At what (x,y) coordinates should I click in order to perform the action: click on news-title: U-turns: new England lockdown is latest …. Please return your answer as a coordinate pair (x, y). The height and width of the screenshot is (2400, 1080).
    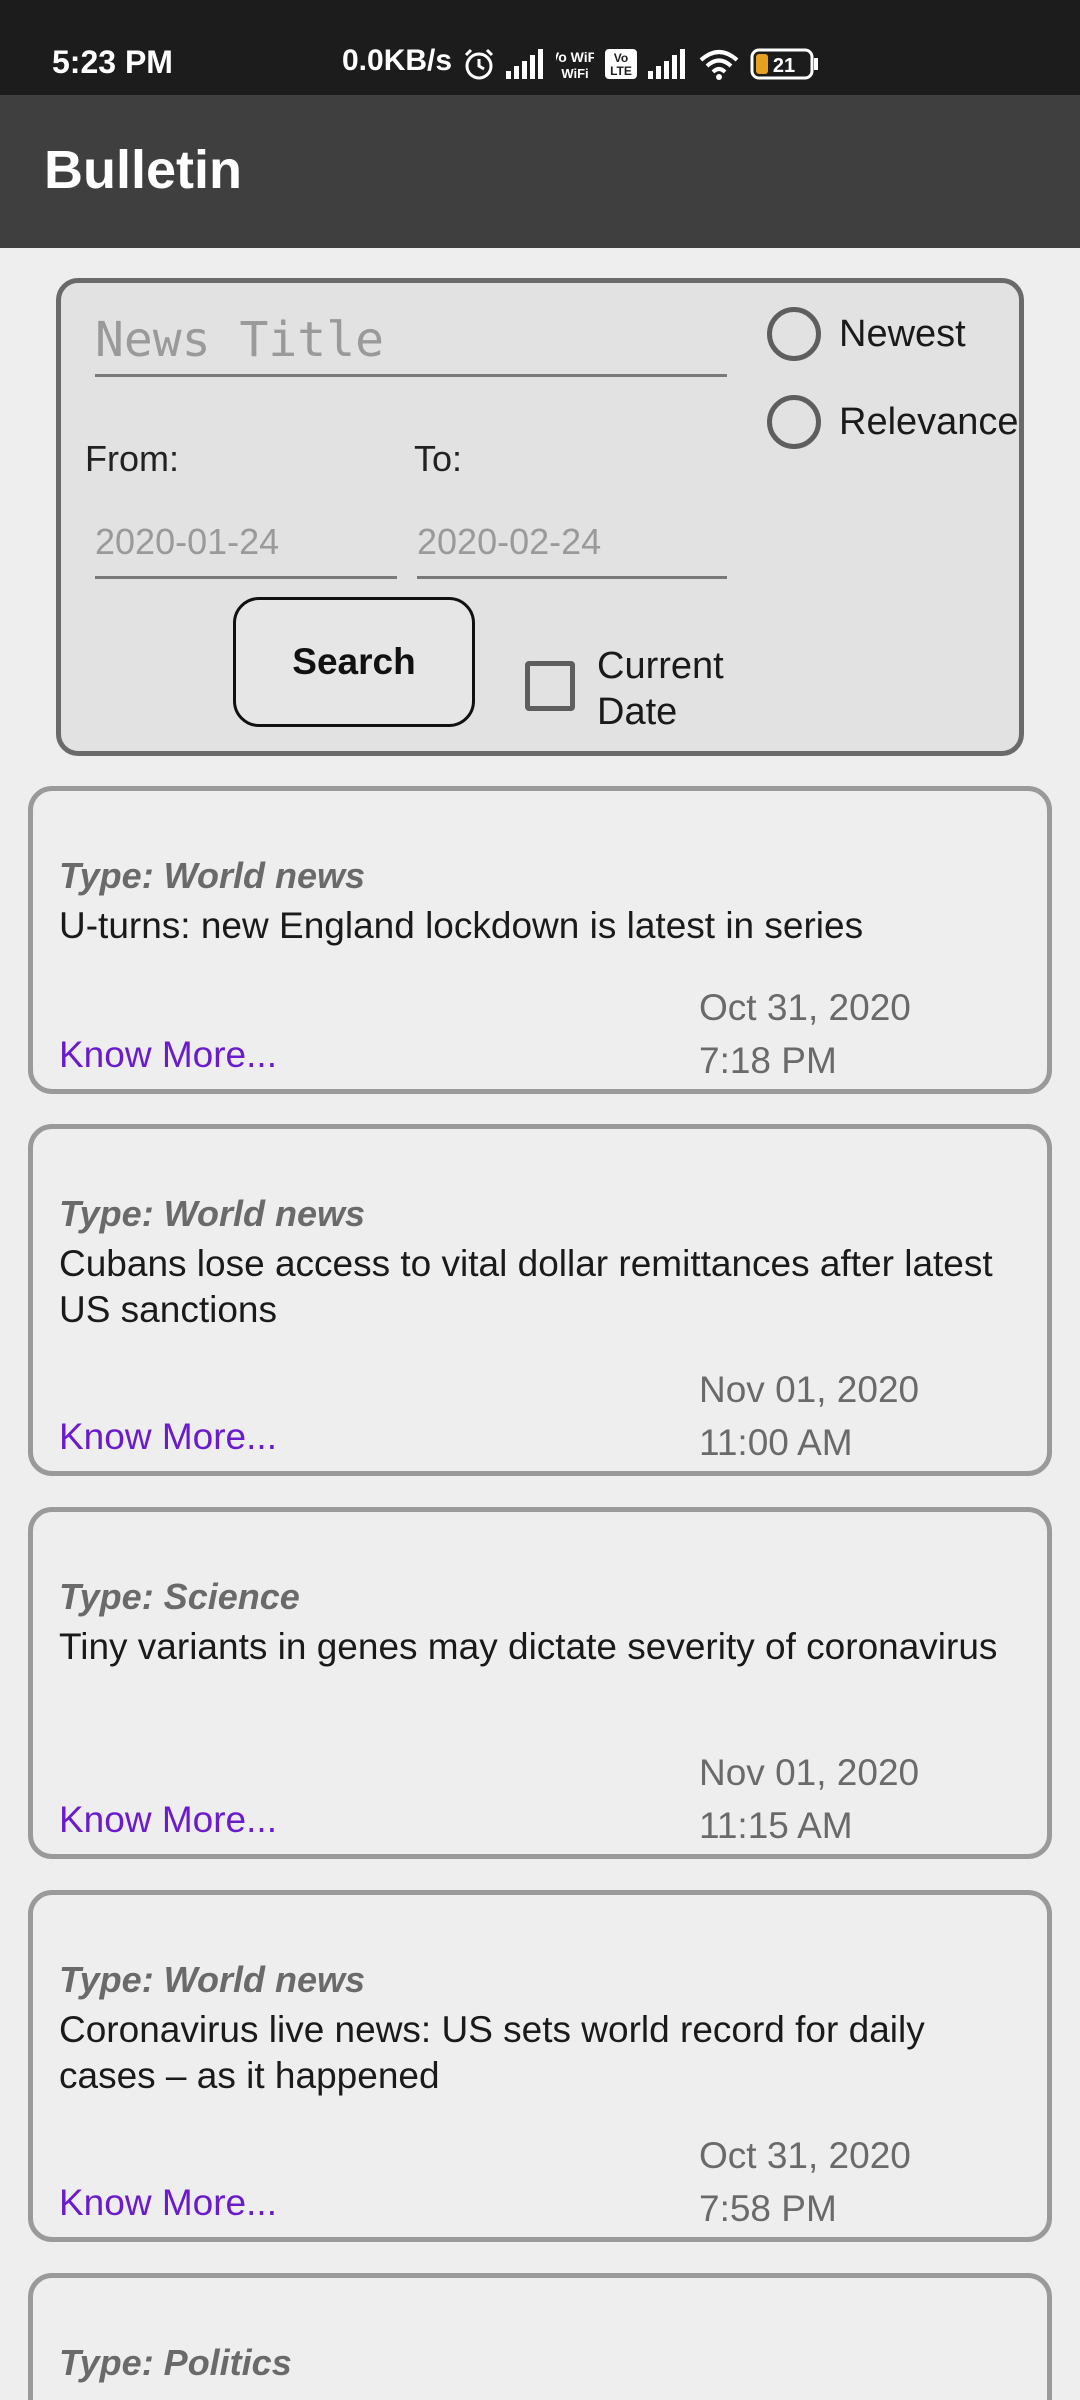
    Looking at the image, I should click on (461, 925).